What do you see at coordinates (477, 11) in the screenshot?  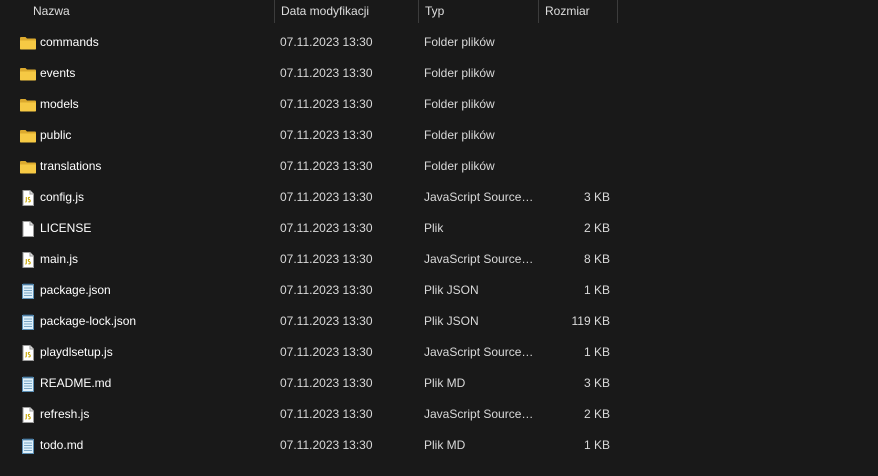 I see `column-header-type: Typ` at bounding box center [477, 11].